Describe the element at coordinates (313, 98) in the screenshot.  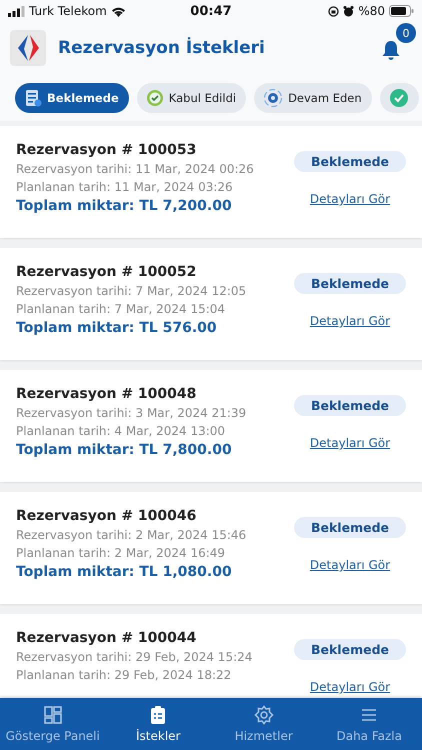
I see `filter-chip: Devam Eden` at that location.